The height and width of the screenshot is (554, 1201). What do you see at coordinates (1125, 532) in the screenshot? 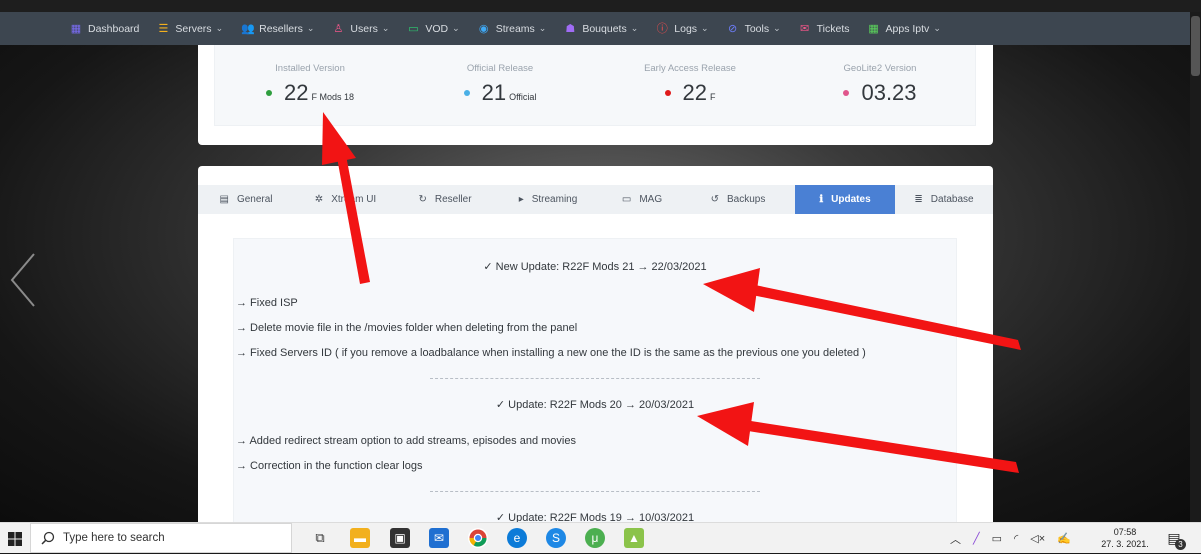
I see `clock-time: 07:58` at bounding box center [1125, 532].